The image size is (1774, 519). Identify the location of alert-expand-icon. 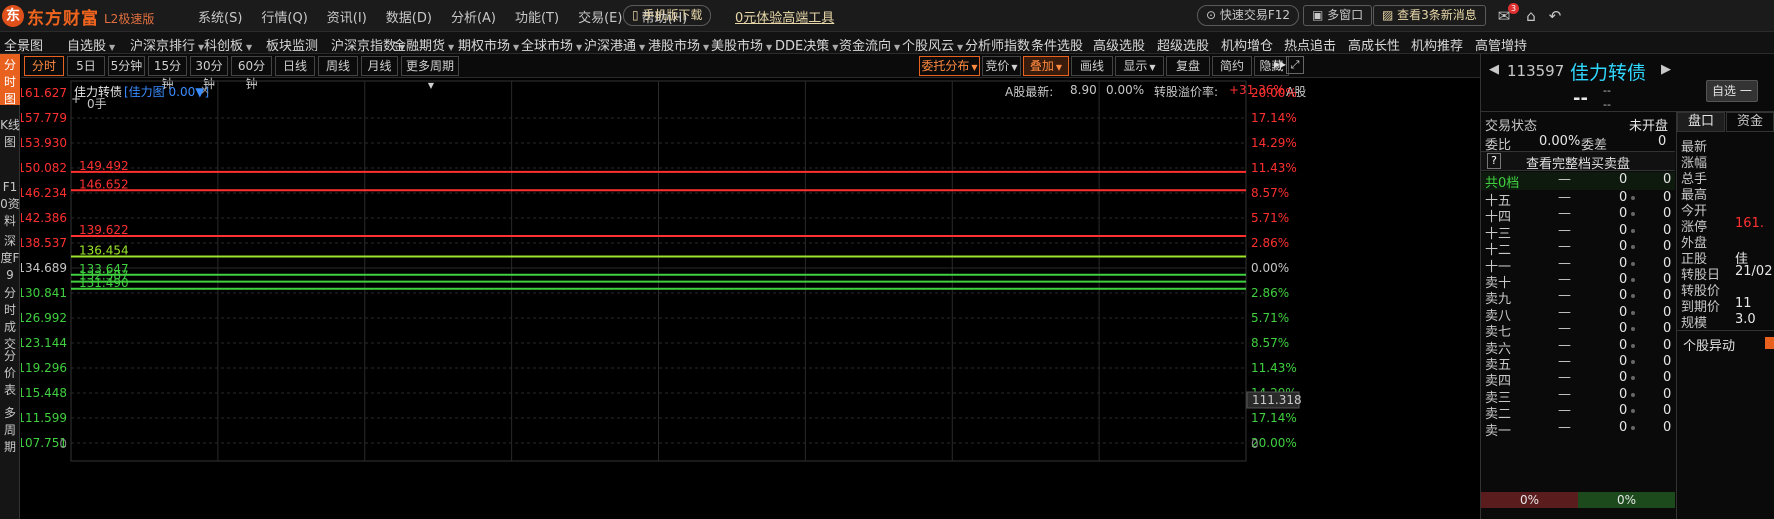
(1769, 343).